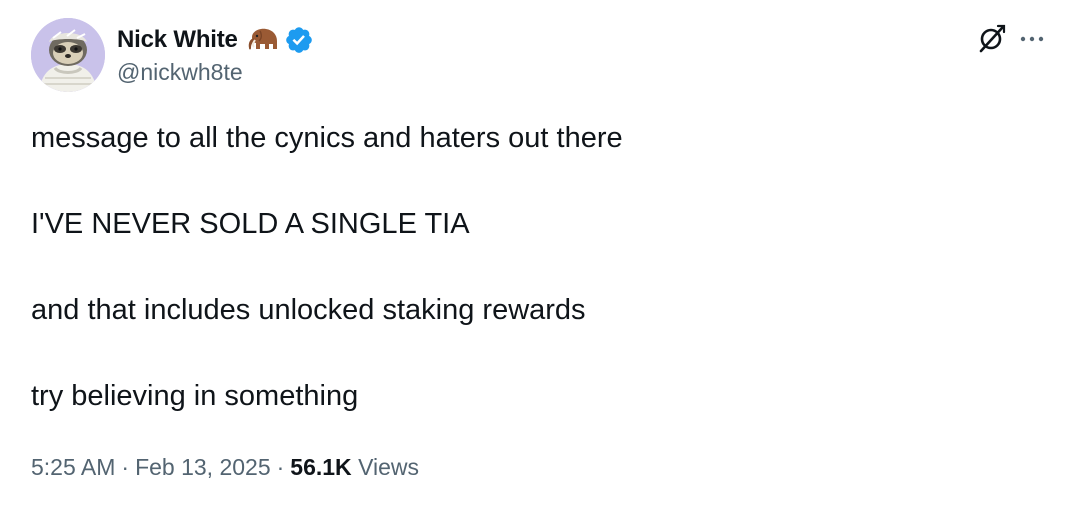  I want to click on mammoth-emoji-icon, so click(263, 40).